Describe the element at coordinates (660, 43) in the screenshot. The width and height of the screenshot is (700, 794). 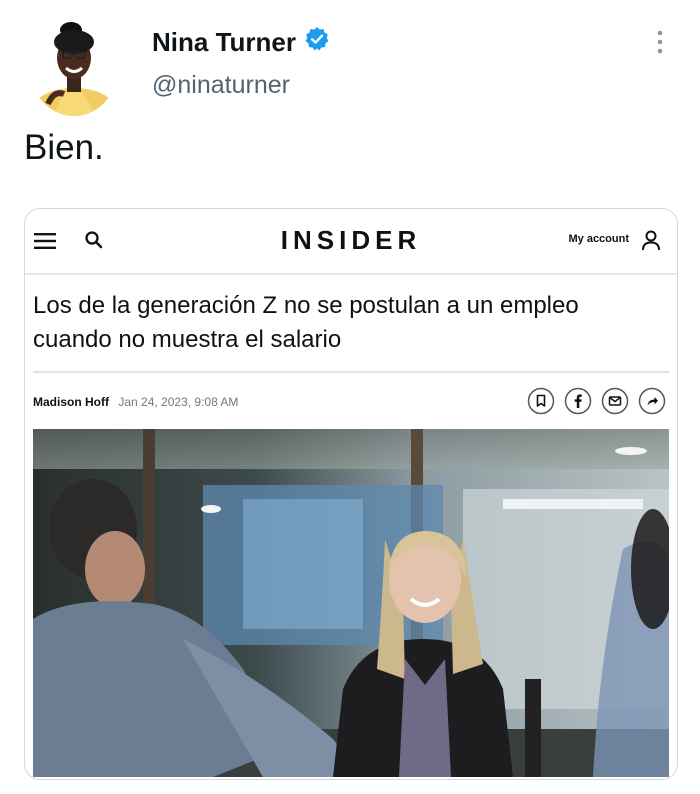
I see `more-options-icon` at that location.